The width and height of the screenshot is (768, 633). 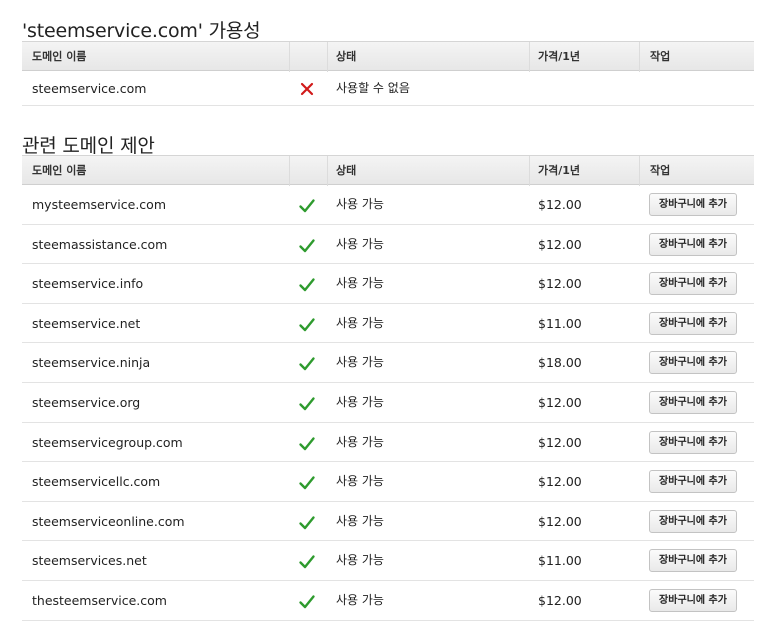 I want to click on domain-name: steemservice.org, so click(x=86, y=402).